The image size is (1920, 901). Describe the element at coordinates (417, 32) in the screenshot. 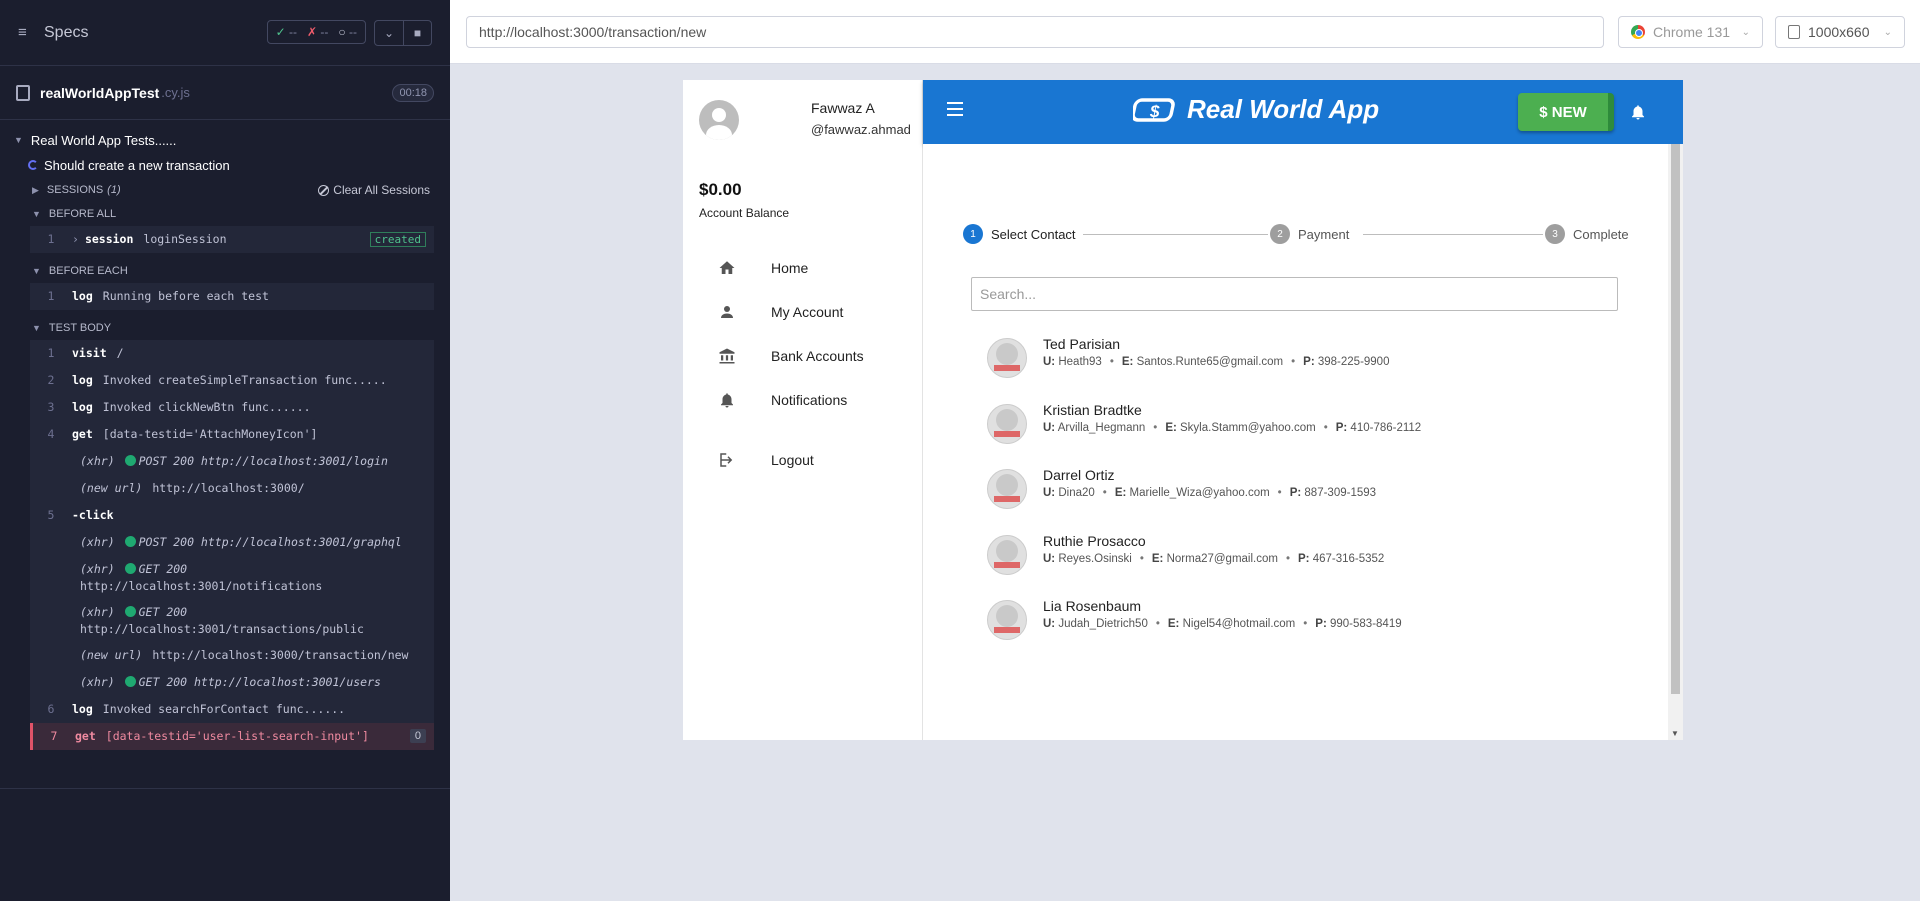

I see `stop-button: ■` at that location.